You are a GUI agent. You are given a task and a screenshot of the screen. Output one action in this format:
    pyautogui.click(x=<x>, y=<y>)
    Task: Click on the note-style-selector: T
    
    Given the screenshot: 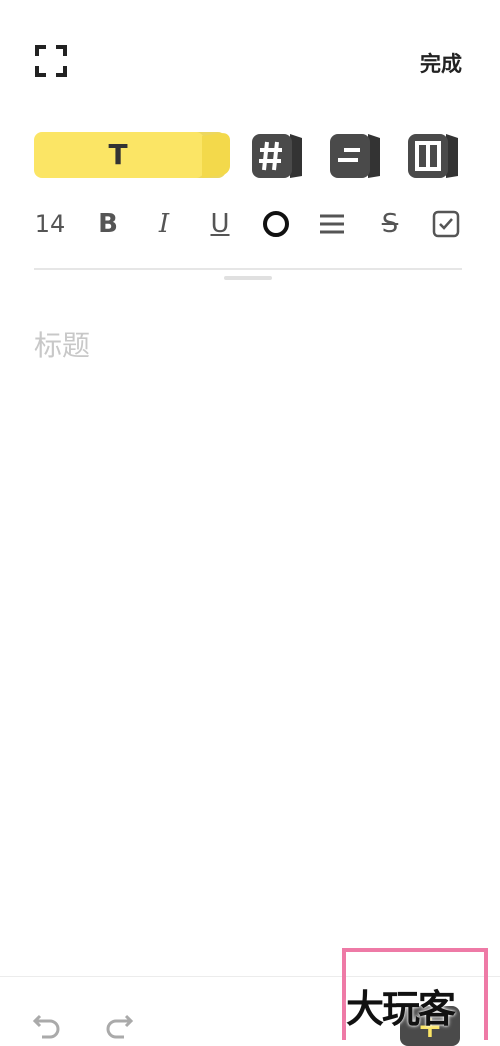 What is the action you would take?
    pyautogui.click(x=250, y=155)
    